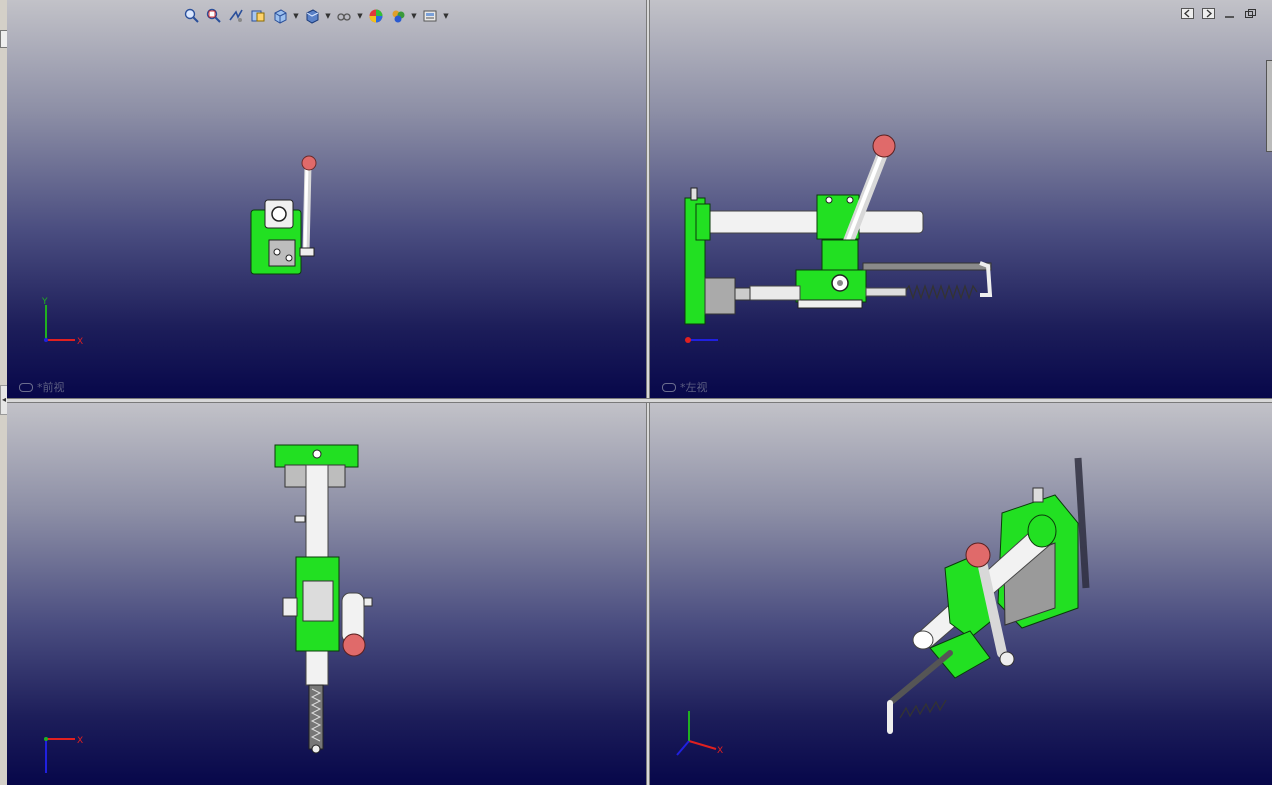 The height and width of the screenshot is (785, 1272). I want to click on vertical-split-bar, so click(648, 392).